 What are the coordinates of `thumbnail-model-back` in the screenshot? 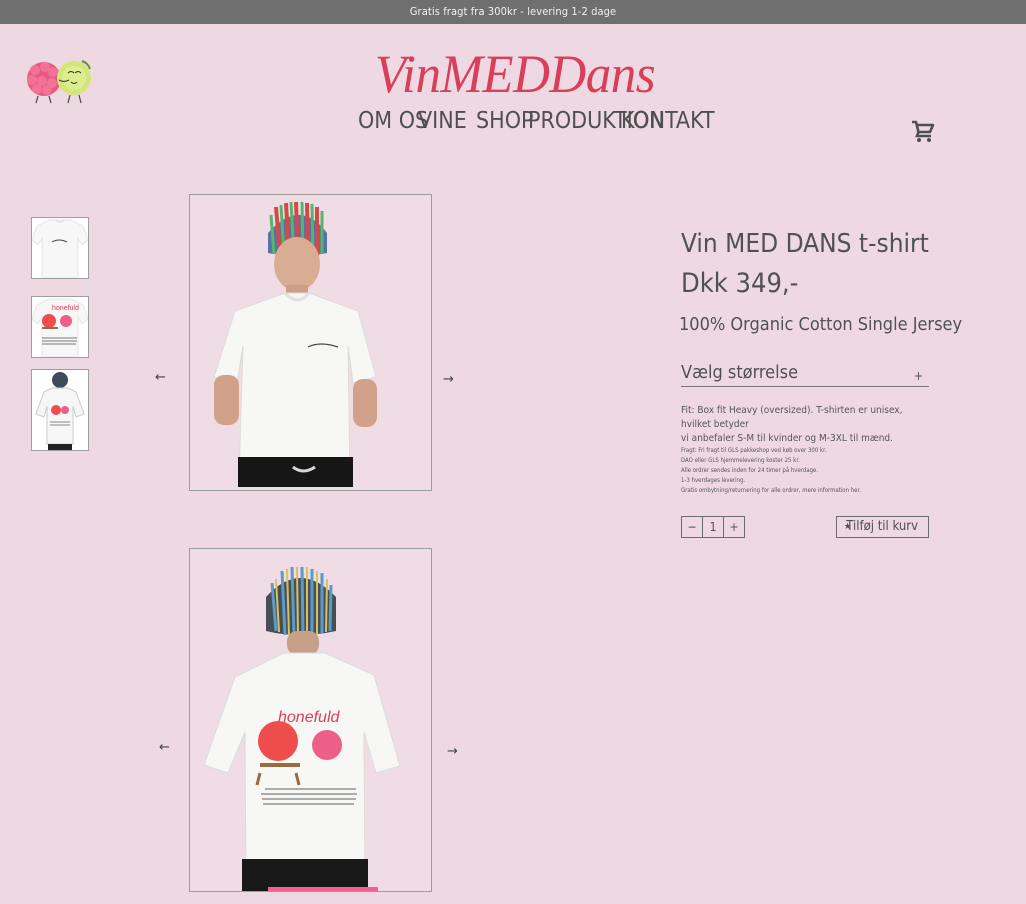 It's located at (60, 410).